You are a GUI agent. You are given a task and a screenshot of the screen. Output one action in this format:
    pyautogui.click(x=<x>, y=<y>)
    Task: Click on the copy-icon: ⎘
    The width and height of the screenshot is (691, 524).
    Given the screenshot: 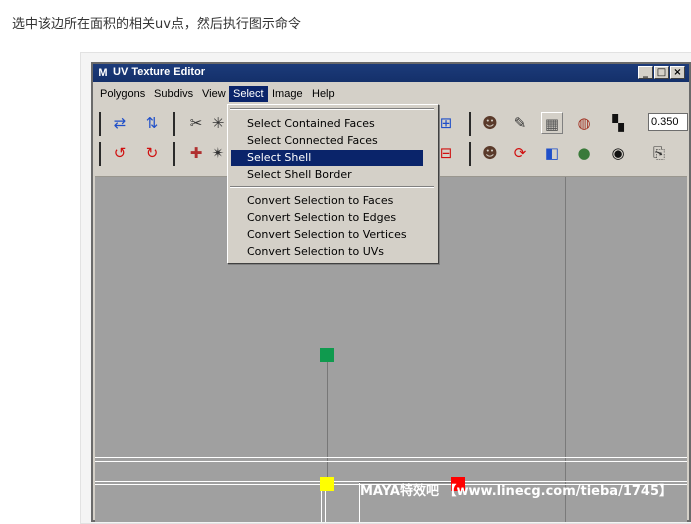 What is the action you would take?
    pyautogui.click(x=659, y=153)
    